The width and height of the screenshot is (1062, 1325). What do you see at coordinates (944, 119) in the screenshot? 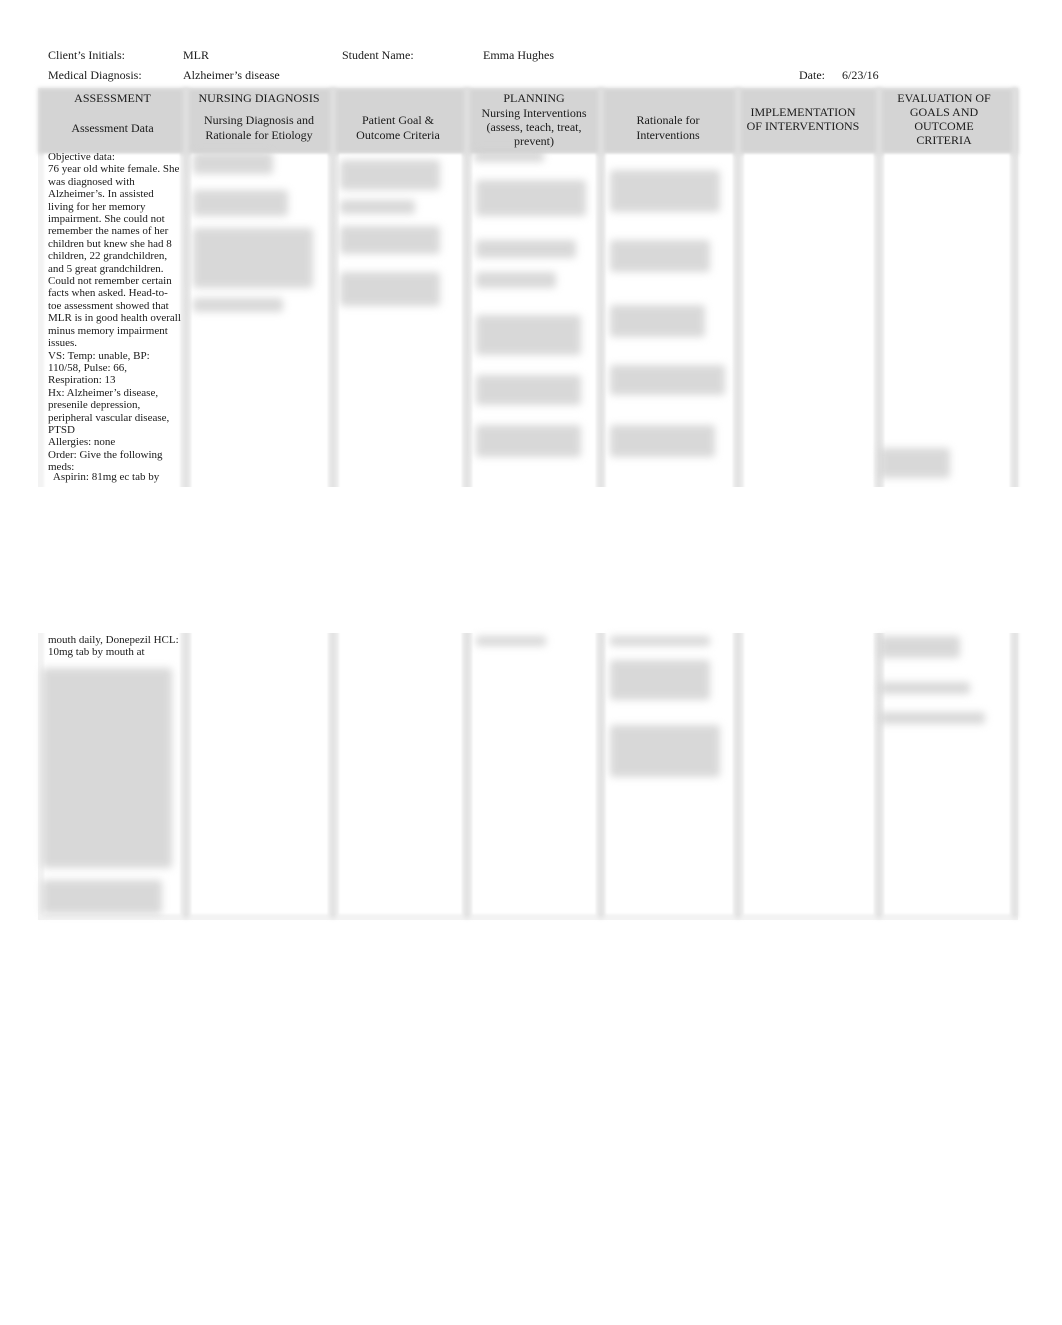
I see `group-header-evaluation: EVALUATION OF GOALS AND OUTCOME CRITERIA` at bounding box center [944, 119].